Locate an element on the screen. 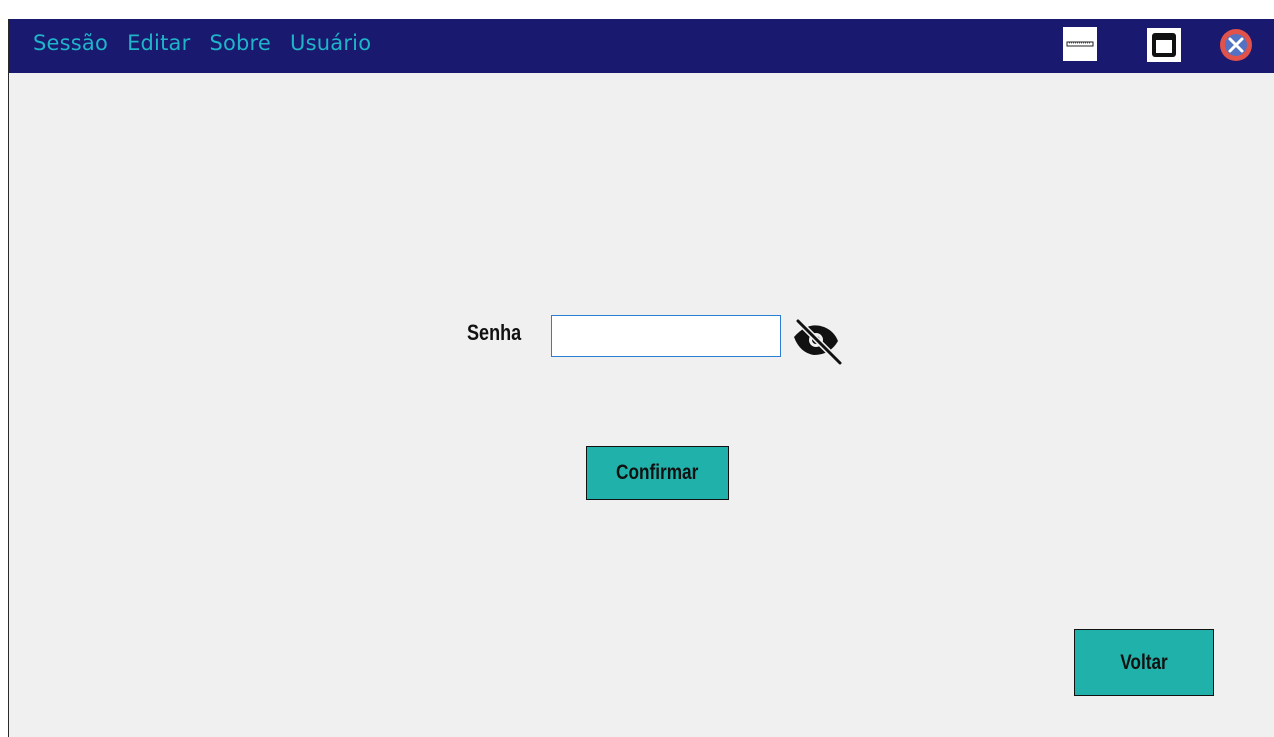 The width and height of the screenshot is (1274, 737). menu-bar: Sessão Editar Sobre Usuário is located at coordinates (211, 43).